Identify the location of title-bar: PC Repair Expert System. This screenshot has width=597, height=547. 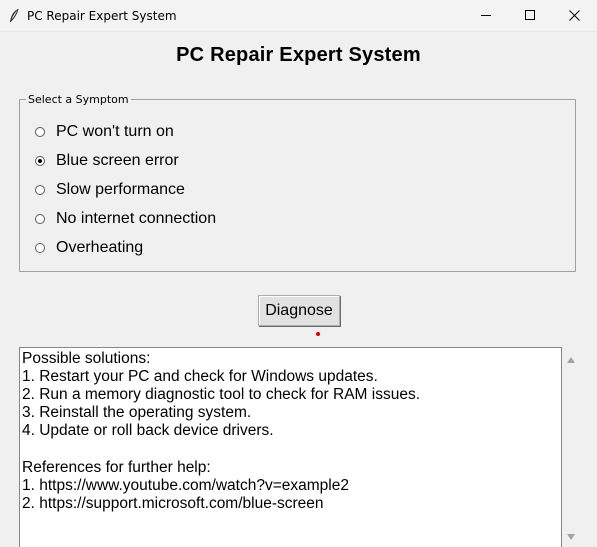
(298, 16).